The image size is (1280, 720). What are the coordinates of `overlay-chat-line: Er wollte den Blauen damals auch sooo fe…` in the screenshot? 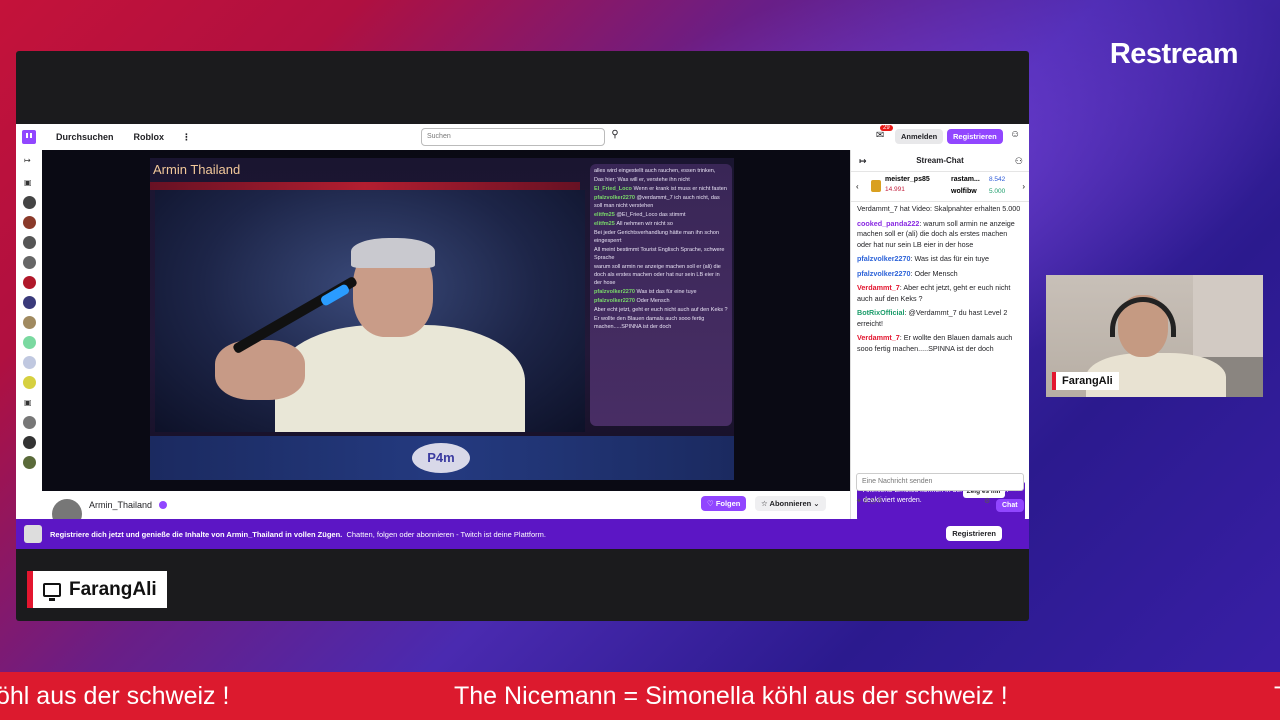 It's located at (661, 323).